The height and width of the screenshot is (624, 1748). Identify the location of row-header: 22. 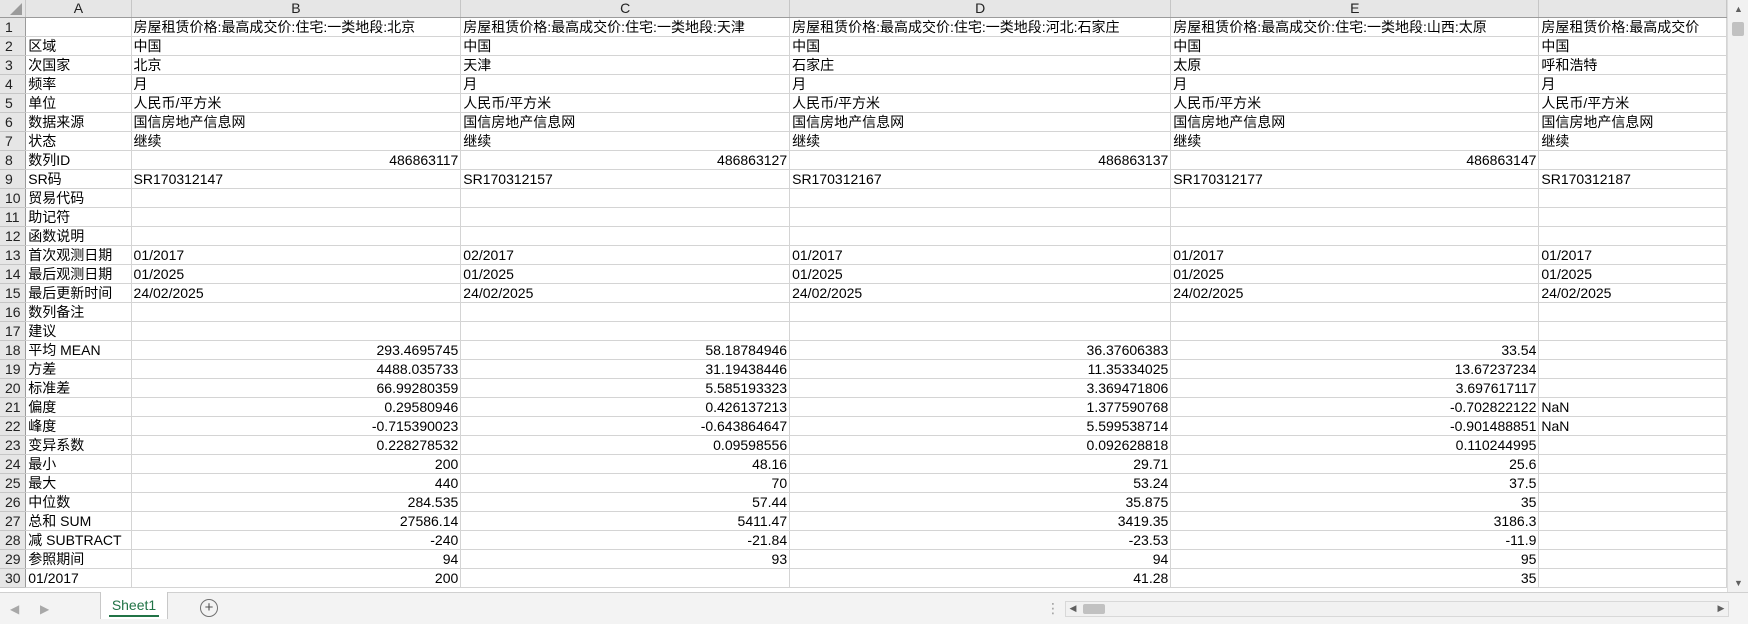
(13, 426).